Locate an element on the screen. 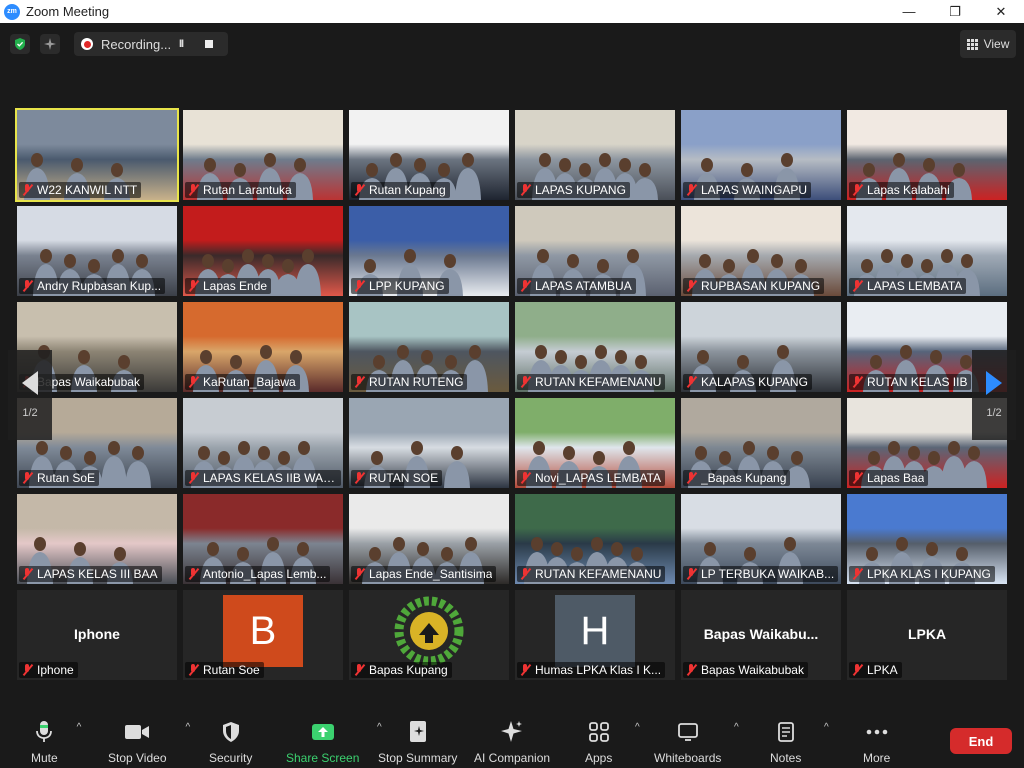 The width and height of the screenshot is (1024, 768). participant-name: Rutan Soe is located at coordinates (231, 670).